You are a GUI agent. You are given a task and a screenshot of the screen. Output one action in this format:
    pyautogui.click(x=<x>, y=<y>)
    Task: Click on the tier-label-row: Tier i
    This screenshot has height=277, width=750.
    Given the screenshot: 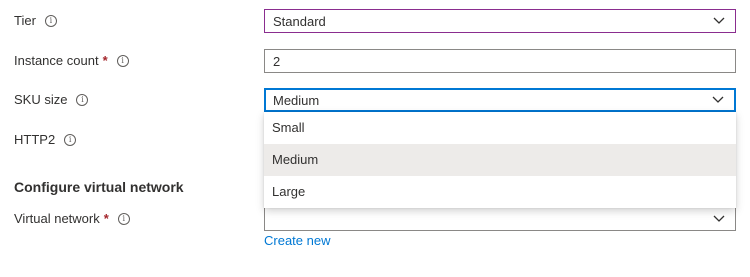 What is the action you would take?
    pyautogui.click(x=35, y=21)
    